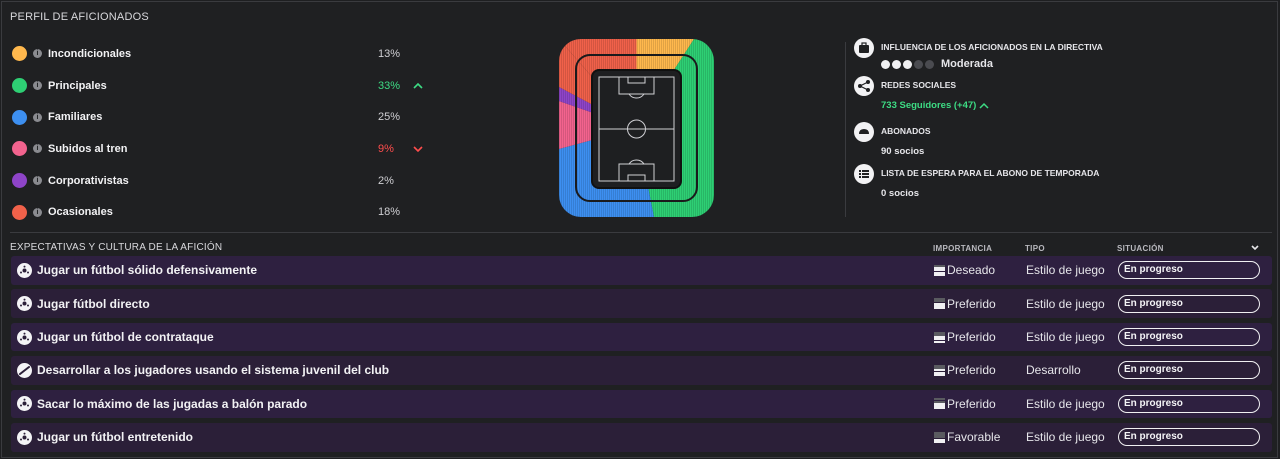  What do you see at coordinates (967, 64) in the screenshot?
I see `influence-value: Moderada` at bounding box center [967, 64].